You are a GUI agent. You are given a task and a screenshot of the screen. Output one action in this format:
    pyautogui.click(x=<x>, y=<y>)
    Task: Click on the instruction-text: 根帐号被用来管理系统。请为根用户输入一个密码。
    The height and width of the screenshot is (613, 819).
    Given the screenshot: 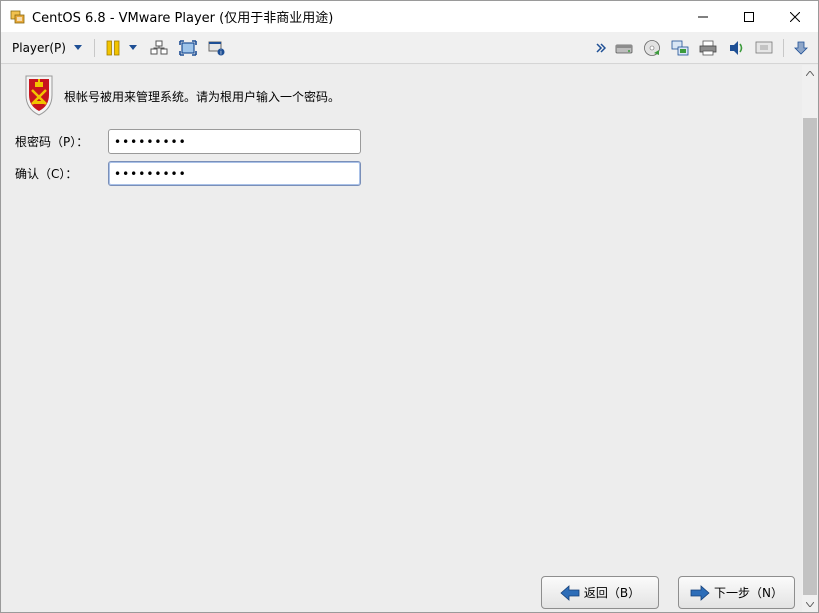 What is the action you would take?
    pyautogui.click(x=202, y=96)
    